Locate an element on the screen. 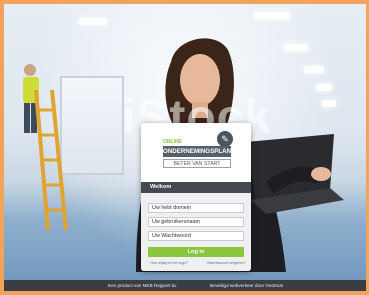 The image size is (369, 295). logo-title: ONDERNEMINGSPLAN is located at coordinates (197, 151).